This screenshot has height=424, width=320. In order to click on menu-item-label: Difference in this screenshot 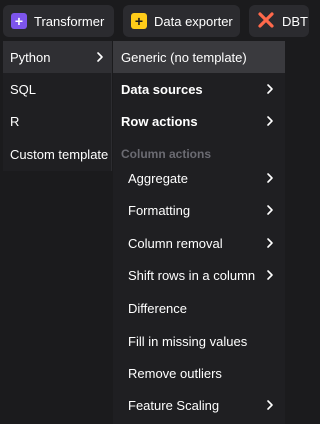, I will do `click(158, 308)`.